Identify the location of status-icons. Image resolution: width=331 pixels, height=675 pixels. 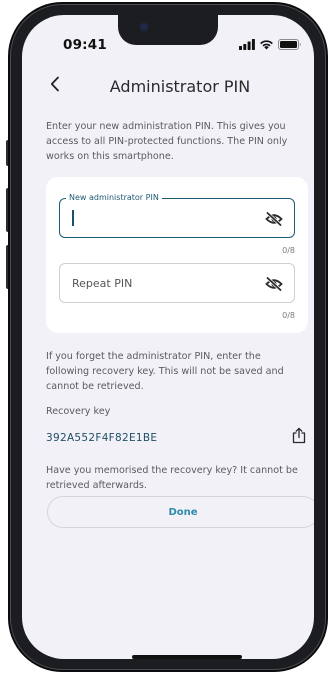
(270, 44).